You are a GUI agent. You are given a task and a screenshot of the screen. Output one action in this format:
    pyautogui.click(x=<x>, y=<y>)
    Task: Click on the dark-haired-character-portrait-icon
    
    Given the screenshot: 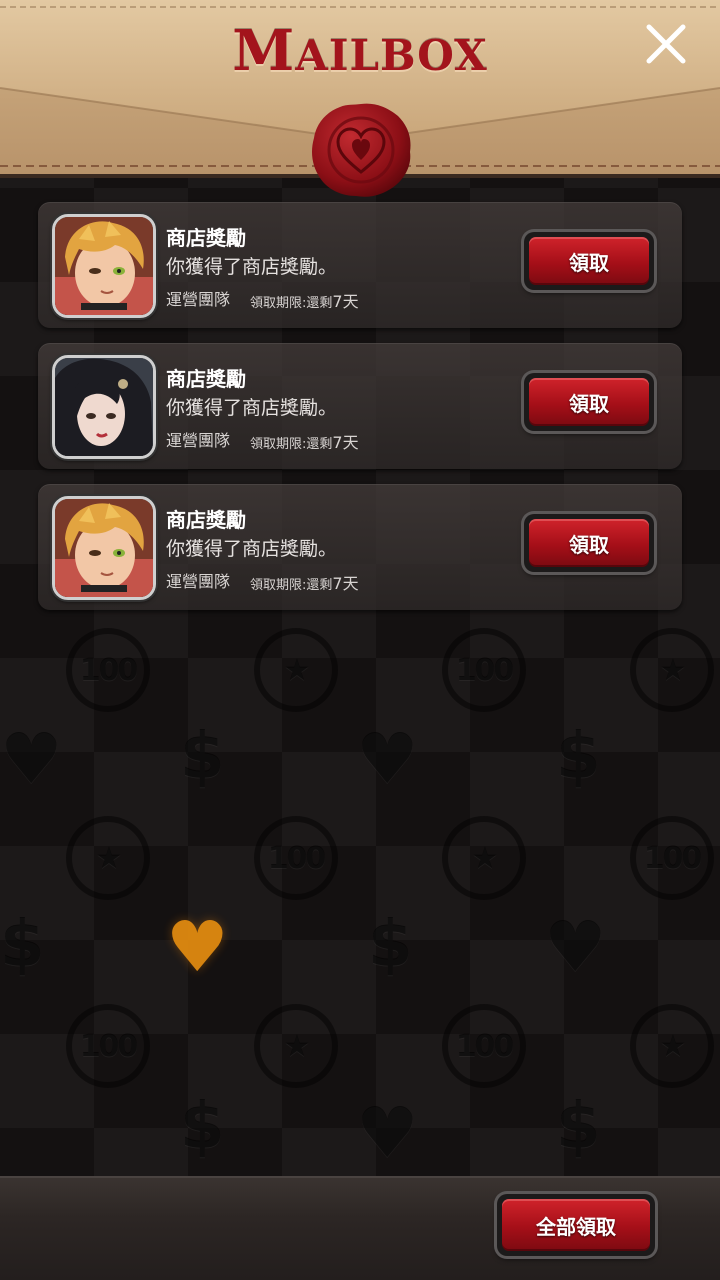 What is the action you would take?
    pyautogui.click(x=104, y=407)
    